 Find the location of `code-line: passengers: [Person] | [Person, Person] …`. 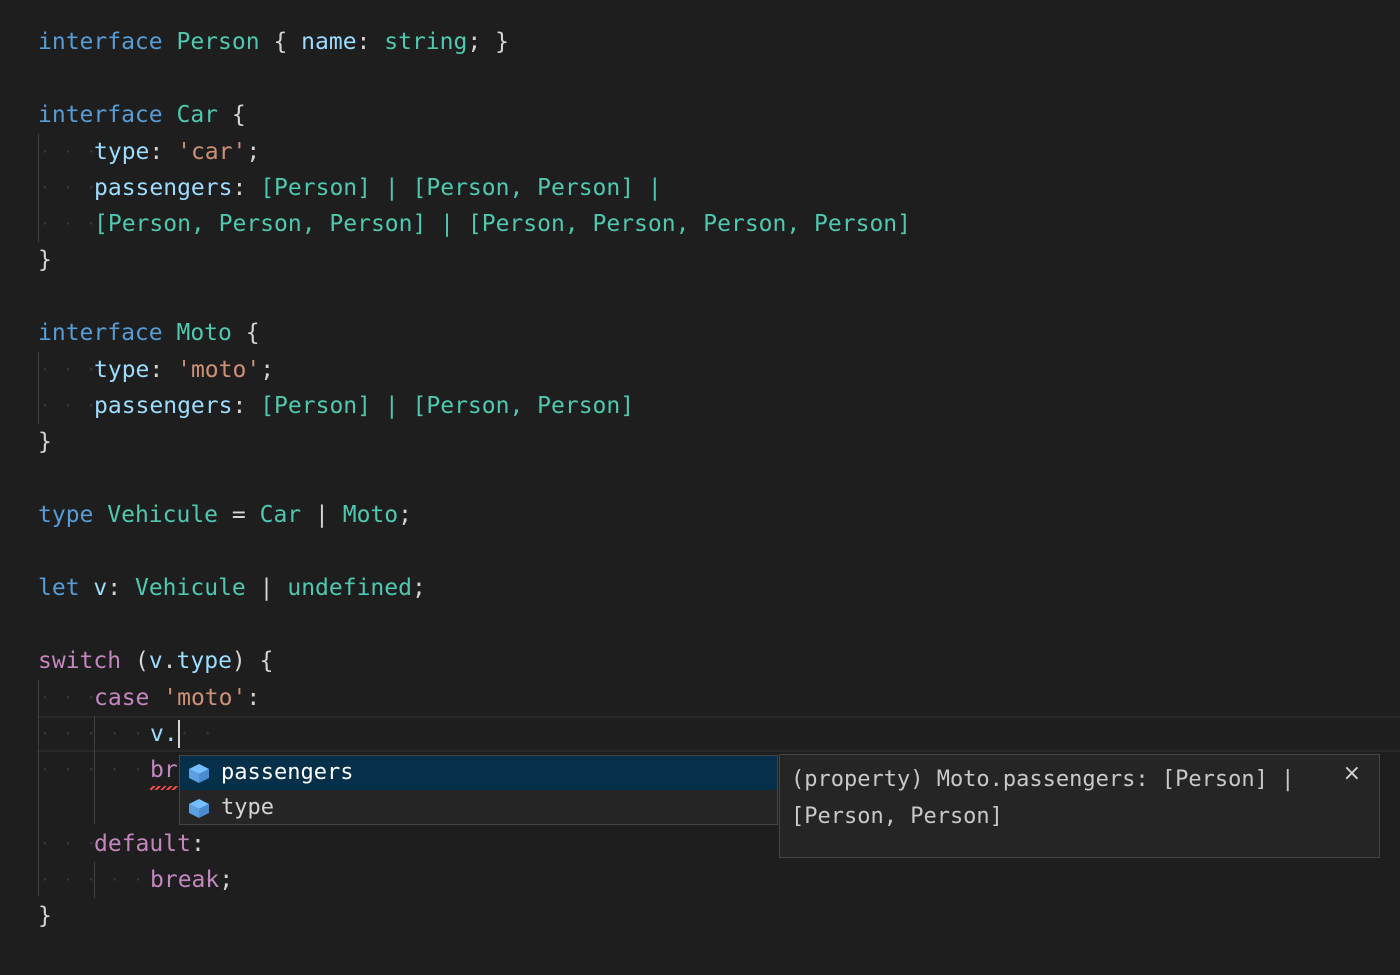

code-line: passengers: [Person] | [Person, Person] … is located at coordinates (378, 188).